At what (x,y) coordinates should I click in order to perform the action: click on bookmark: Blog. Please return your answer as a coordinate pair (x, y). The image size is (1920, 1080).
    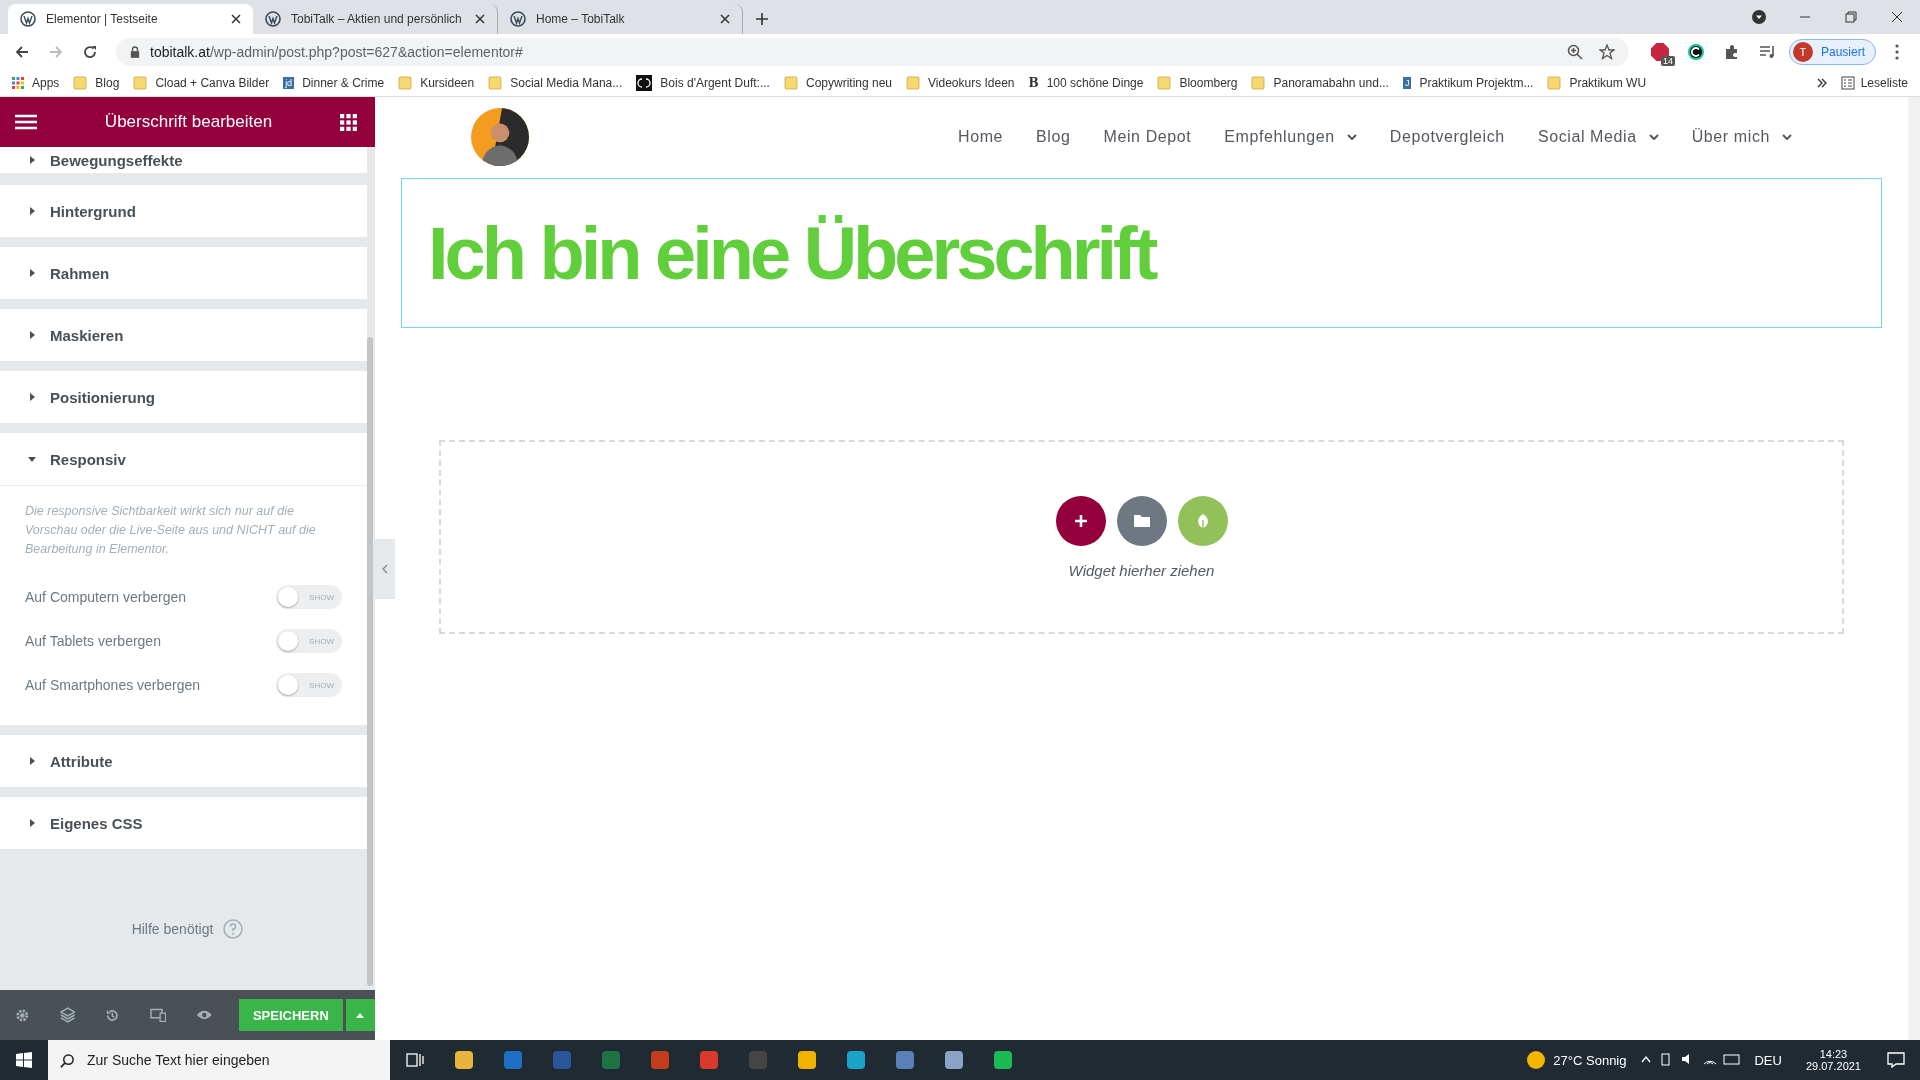
    Looking at the image, I should click on (96, 83).